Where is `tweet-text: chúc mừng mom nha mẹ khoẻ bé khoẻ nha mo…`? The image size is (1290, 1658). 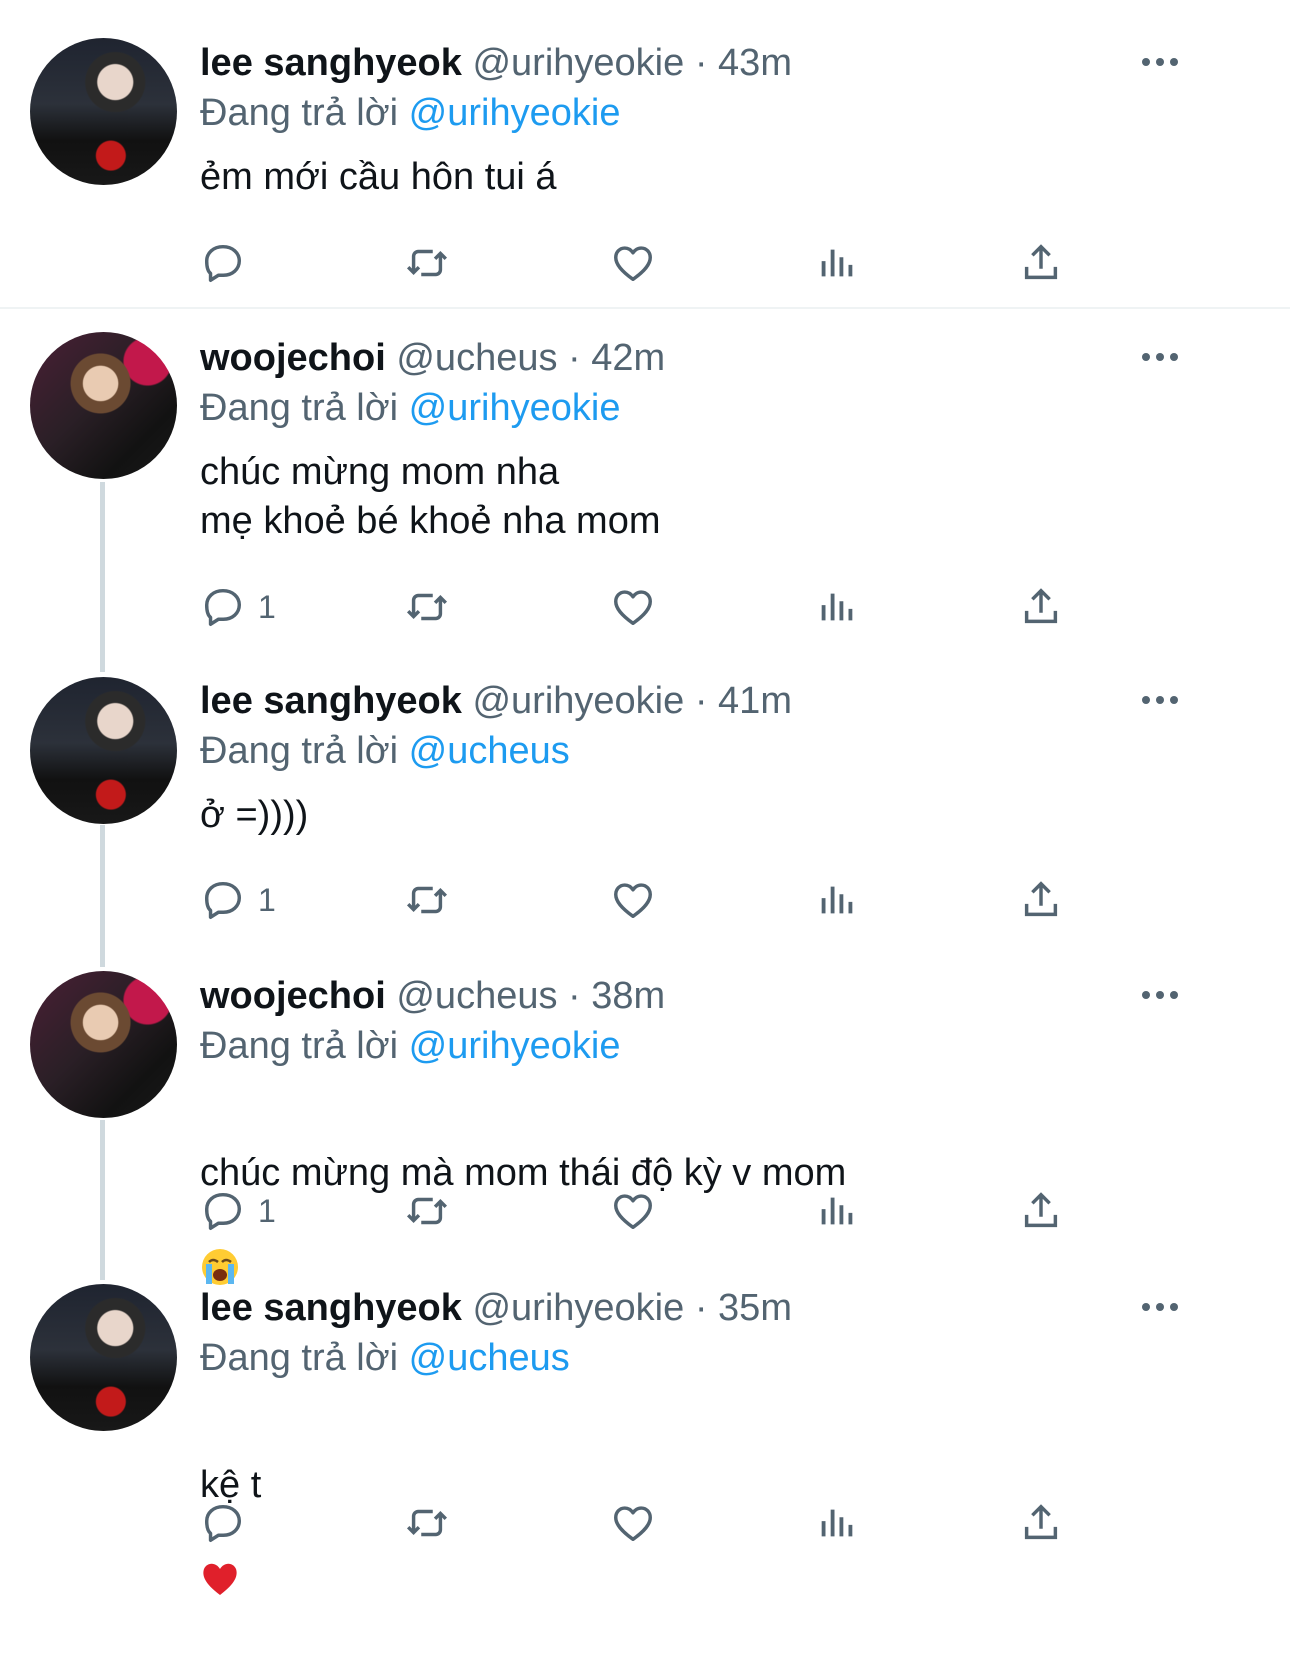 tweet-text: chúc mừng mom nha mẹ khoẻ bé khoẻ nha mo… is located at coordinates (430, 496).